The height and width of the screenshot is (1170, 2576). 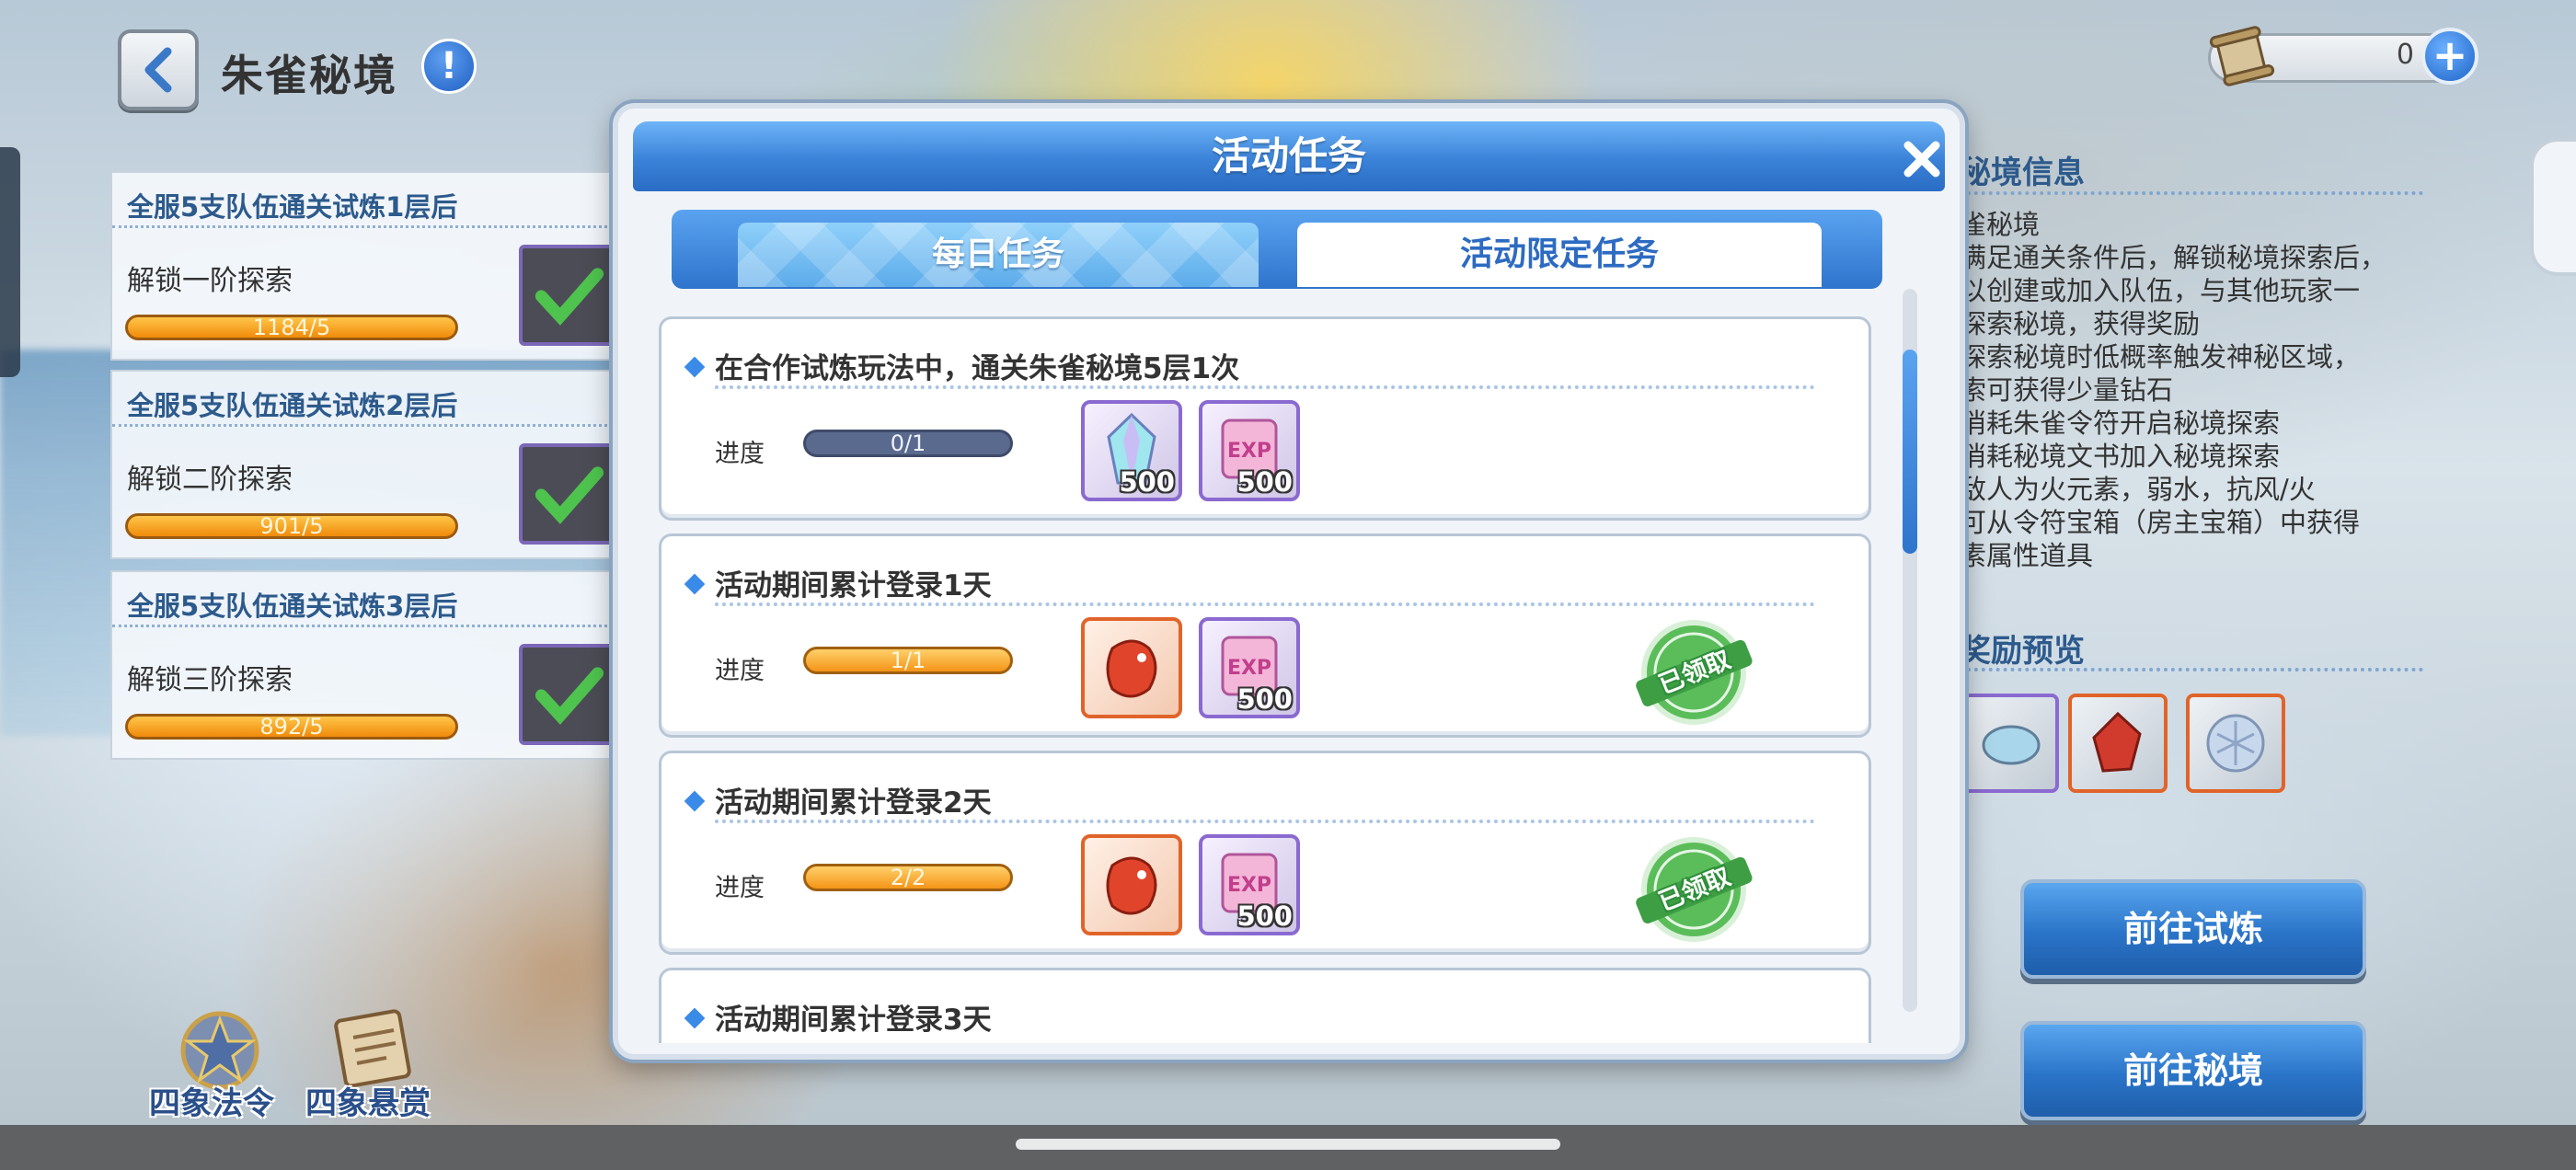 I want to click on scrollbar-thumb, so click(x=1910, y=452).